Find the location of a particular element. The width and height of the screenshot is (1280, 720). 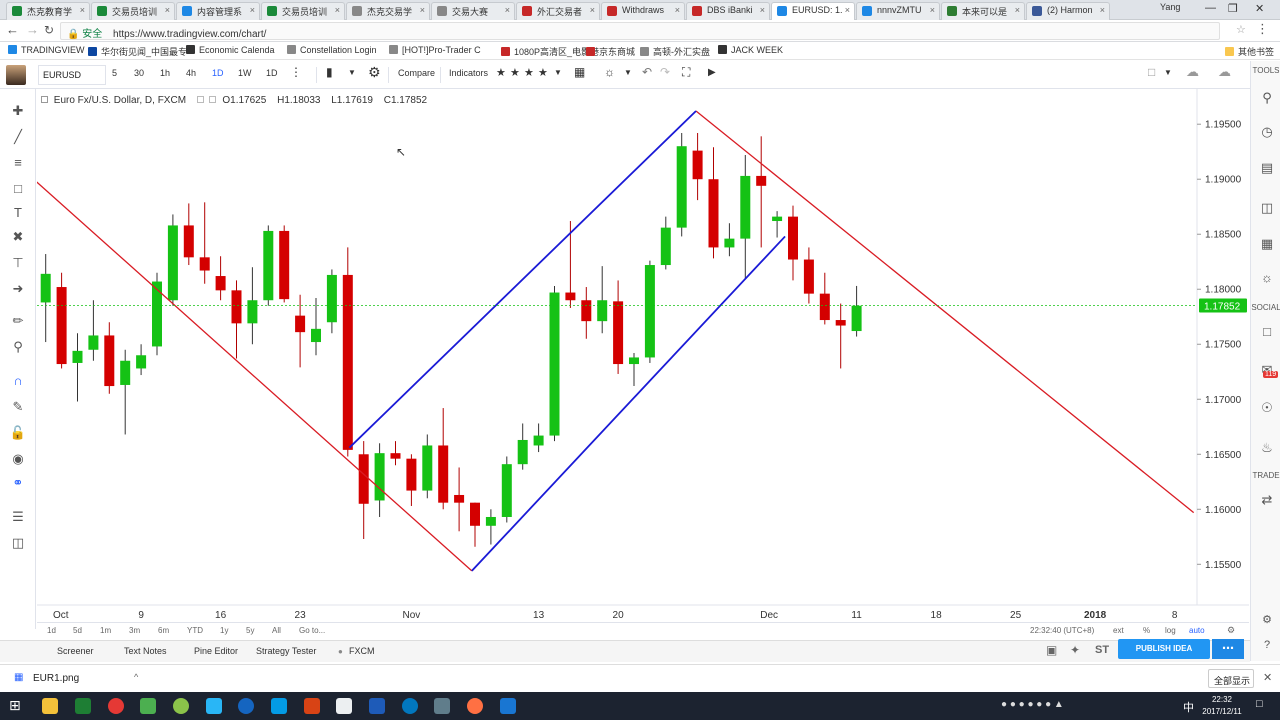

cloud-load-icon: ☁ is located at coordinates (1224, 72).